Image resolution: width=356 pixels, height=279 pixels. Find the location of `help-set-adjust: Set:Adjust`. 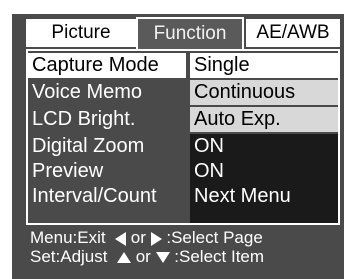

help-set-adjust: Set:Adjust is located at coordinates (69, 256).